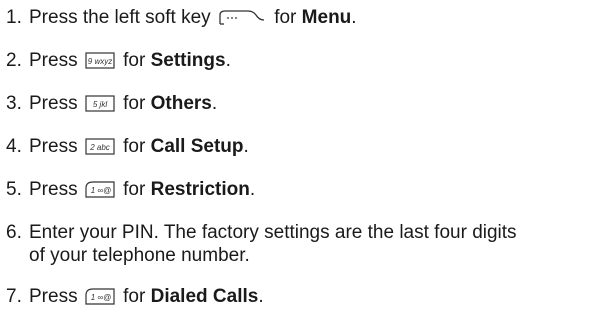 The height and width of the screenshot is (314, 591). I want to click on settings-target: Settings, so click(188, 60).